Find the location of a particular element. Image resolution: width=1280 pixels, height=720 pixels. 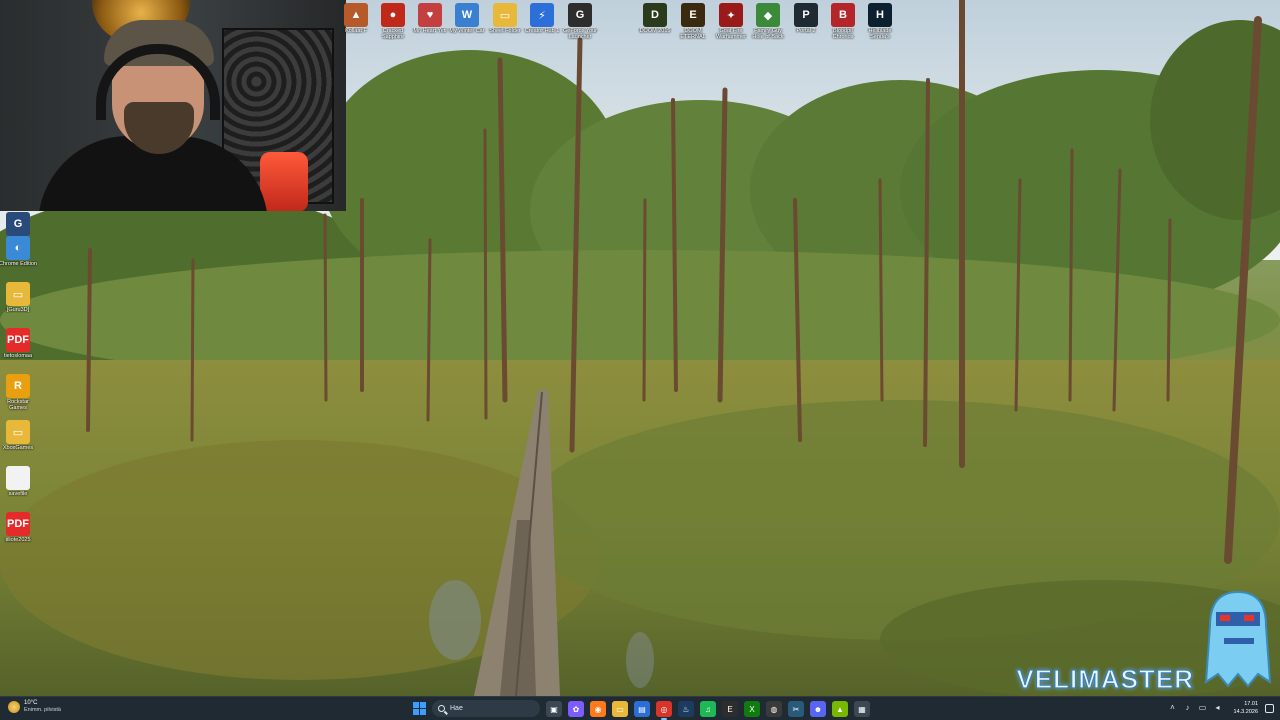

network-icon: ▭ is located at coordinates (1202, 707).